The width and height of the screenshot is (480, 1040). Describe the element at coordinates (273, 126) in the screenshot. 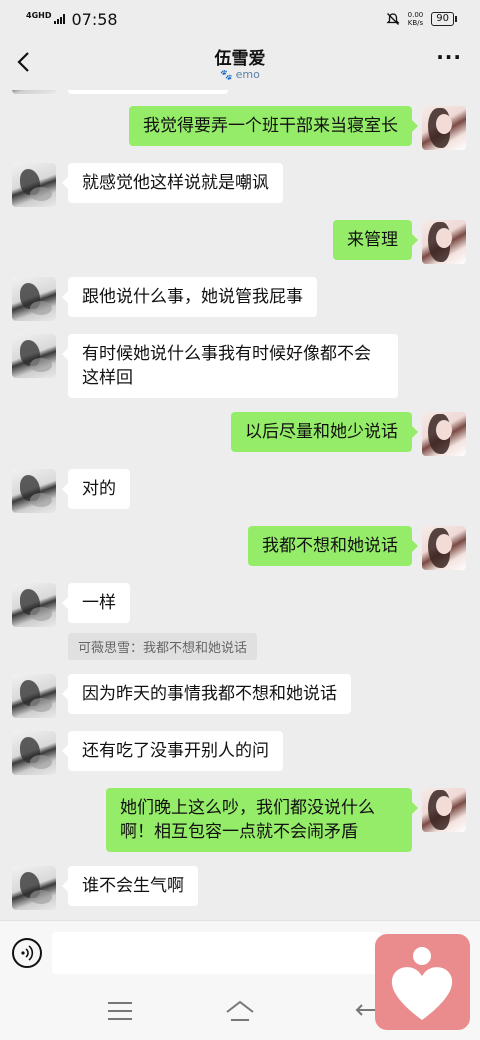

I see `message-bubble: 我觉得要弄一个班干部来当寝室长` at that location.